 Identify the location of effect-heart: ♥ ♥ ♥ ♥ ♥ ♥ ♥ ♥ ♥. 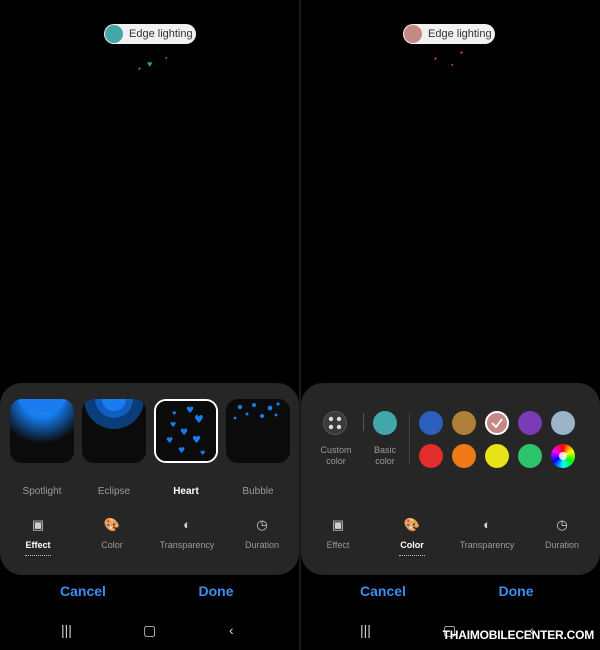
(186, 431).